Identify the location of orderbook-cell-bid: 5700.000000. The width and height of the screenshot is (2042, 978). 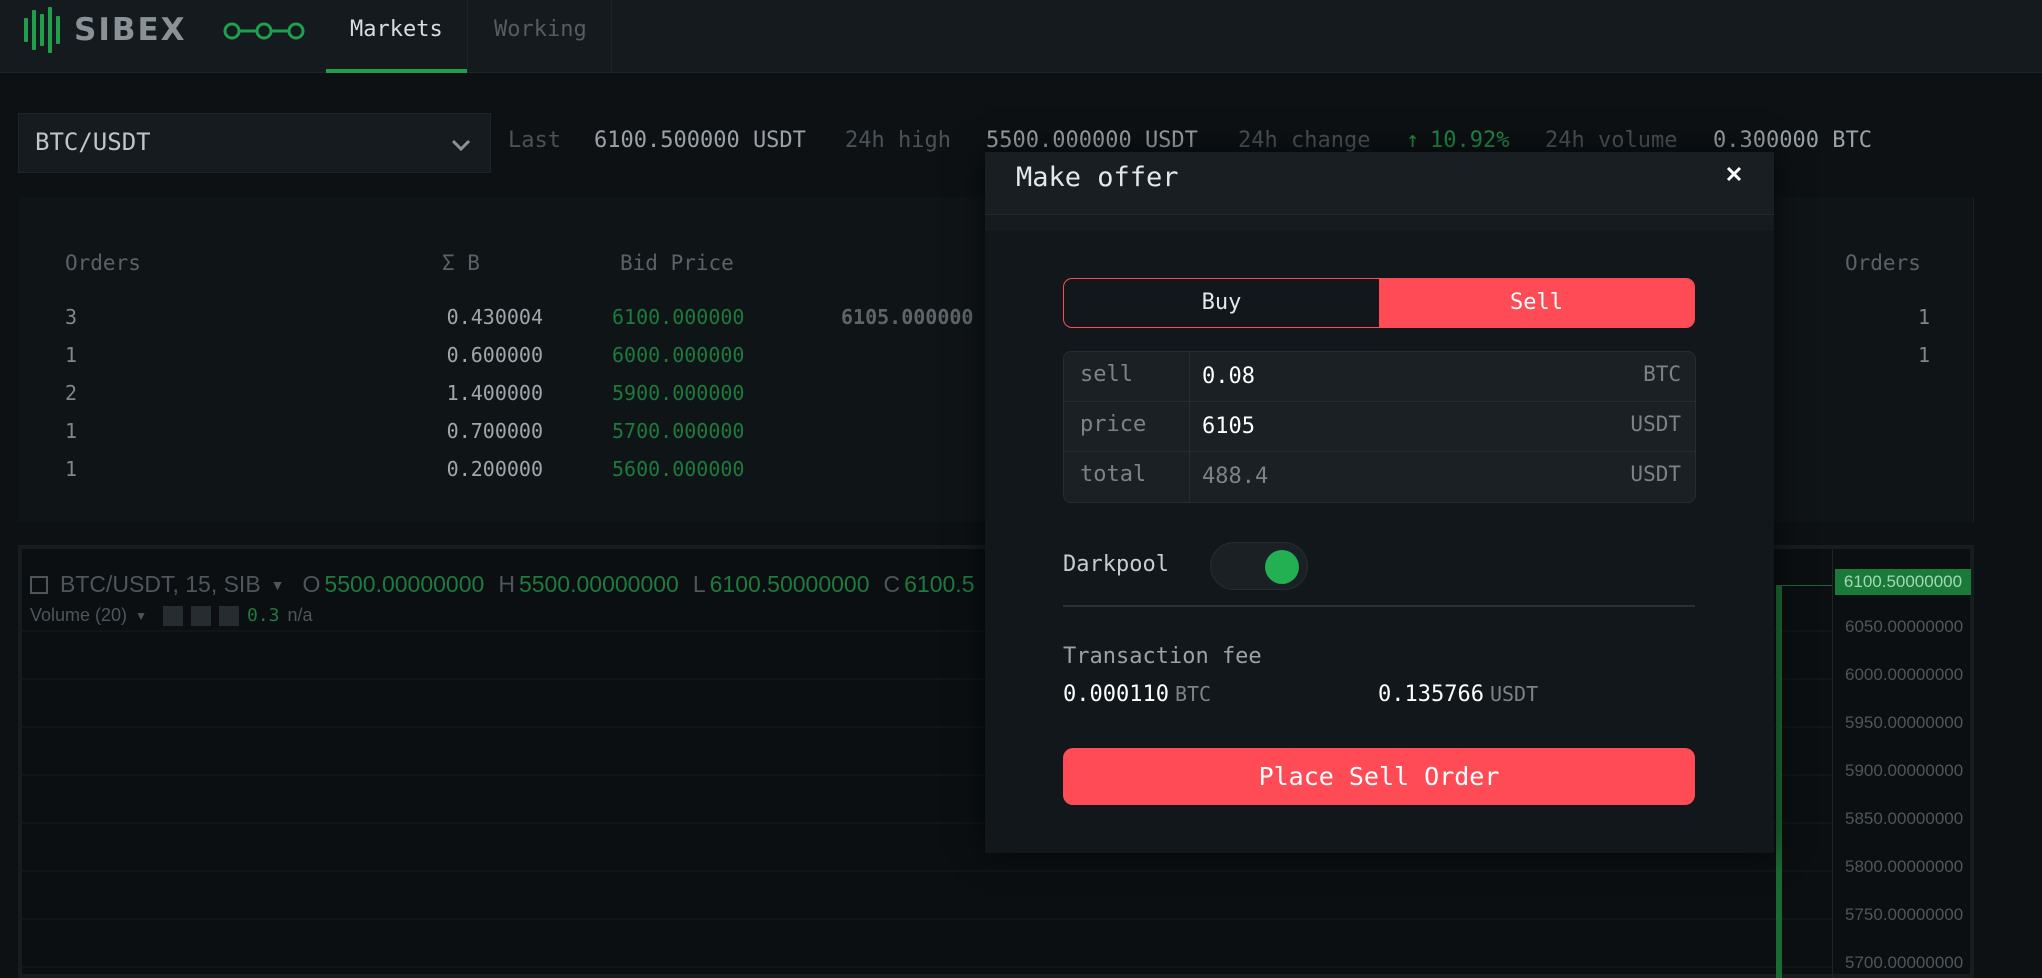
(678, 431).